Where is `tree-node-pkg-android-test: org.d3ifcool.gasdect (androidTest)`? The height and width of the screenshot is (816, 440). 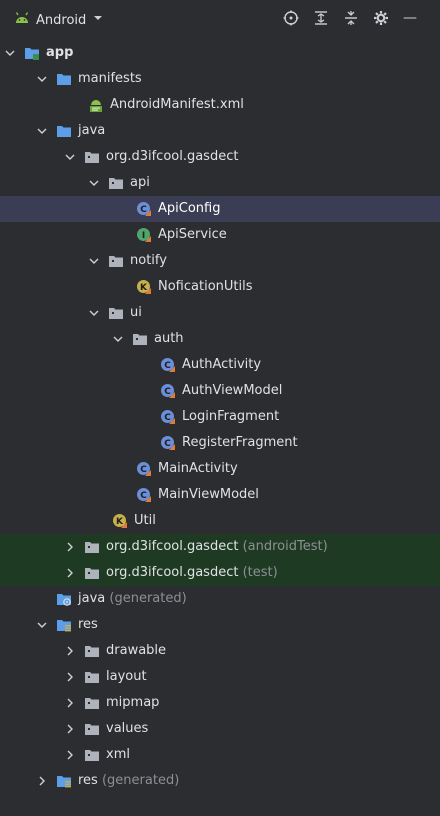 tree-node-pkg-android-test: org.d3ifcool.gasdect (androidTest) is located at coordinates (220, 547).